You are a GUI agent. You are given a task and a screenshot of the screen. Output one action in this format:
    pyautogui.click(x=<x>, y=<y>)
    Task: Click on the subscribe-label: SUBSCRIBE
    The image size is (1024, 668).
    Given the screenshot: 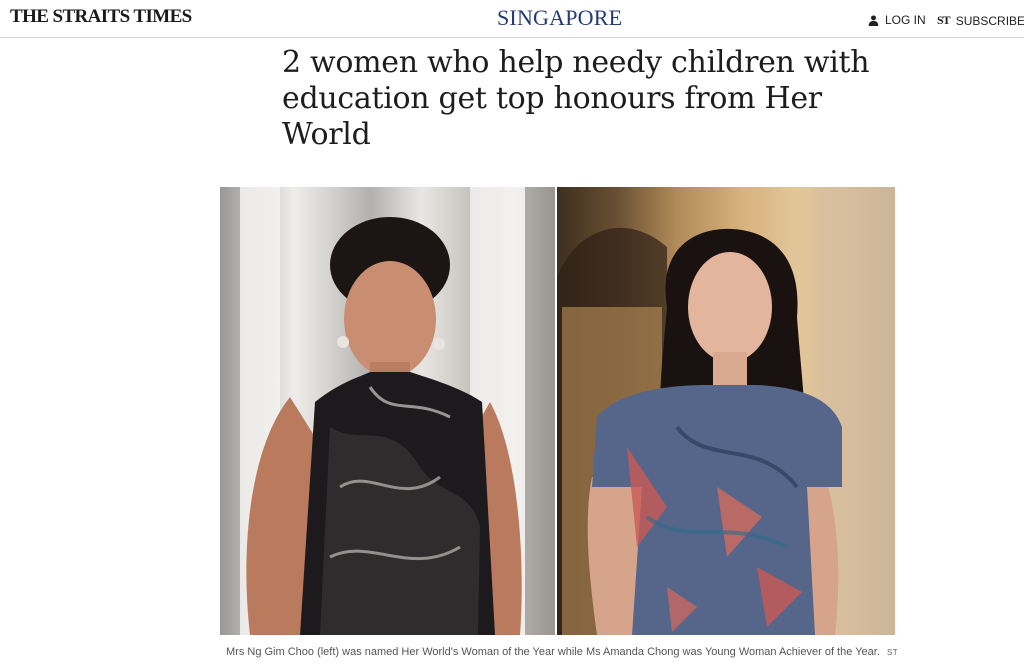 What is the action you would take?
    pyautogui.click(x=989, y=20)
    